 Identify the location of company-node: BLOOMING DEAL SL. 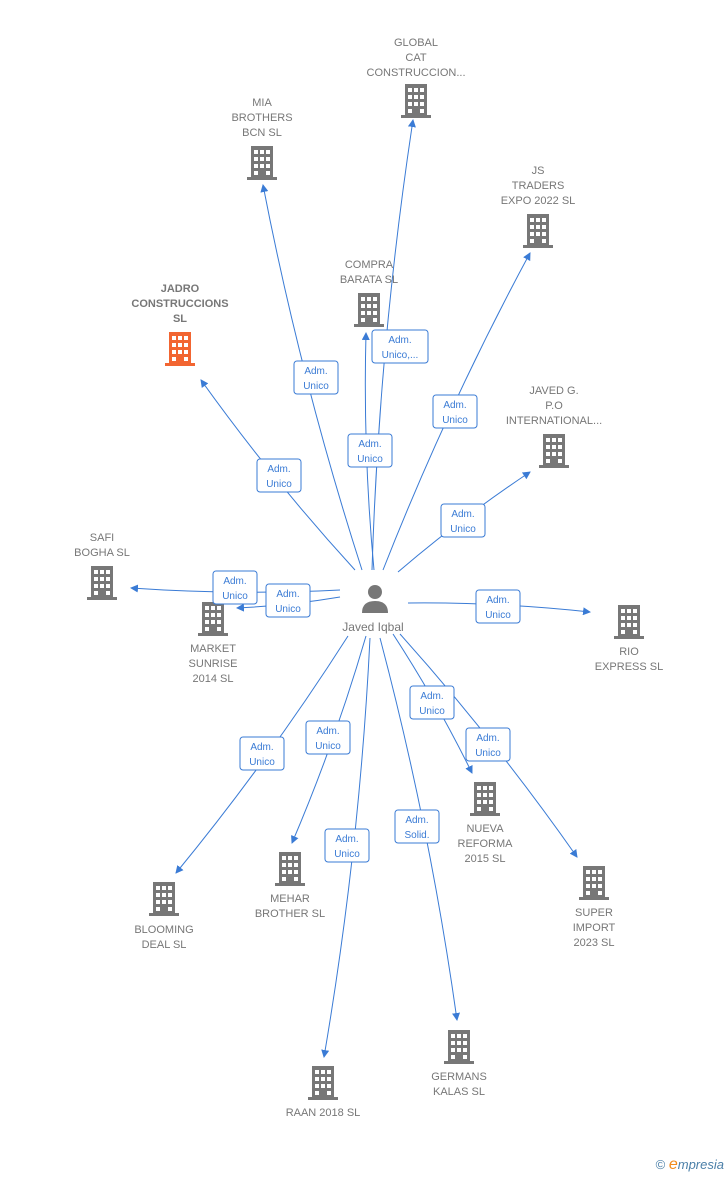
(164, 916).